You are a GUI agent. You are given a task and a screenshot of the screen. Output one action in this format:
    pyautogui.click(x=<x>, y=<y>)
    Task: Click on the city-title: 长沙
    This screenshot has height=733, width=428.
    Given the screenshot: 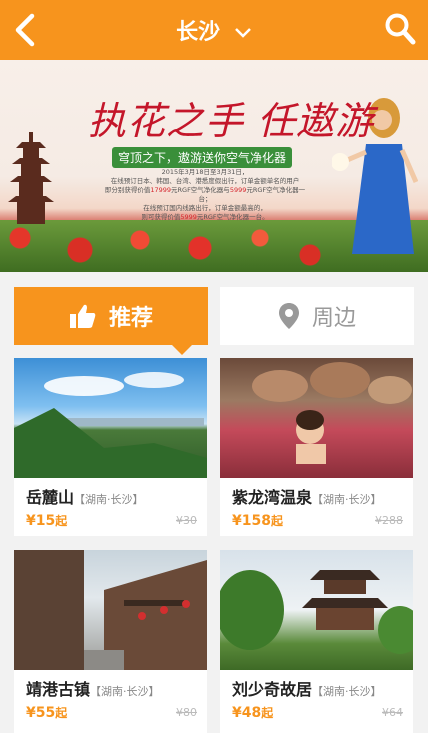 What is the action you would take?
    pyautogui.click(x=198, y=32)
    